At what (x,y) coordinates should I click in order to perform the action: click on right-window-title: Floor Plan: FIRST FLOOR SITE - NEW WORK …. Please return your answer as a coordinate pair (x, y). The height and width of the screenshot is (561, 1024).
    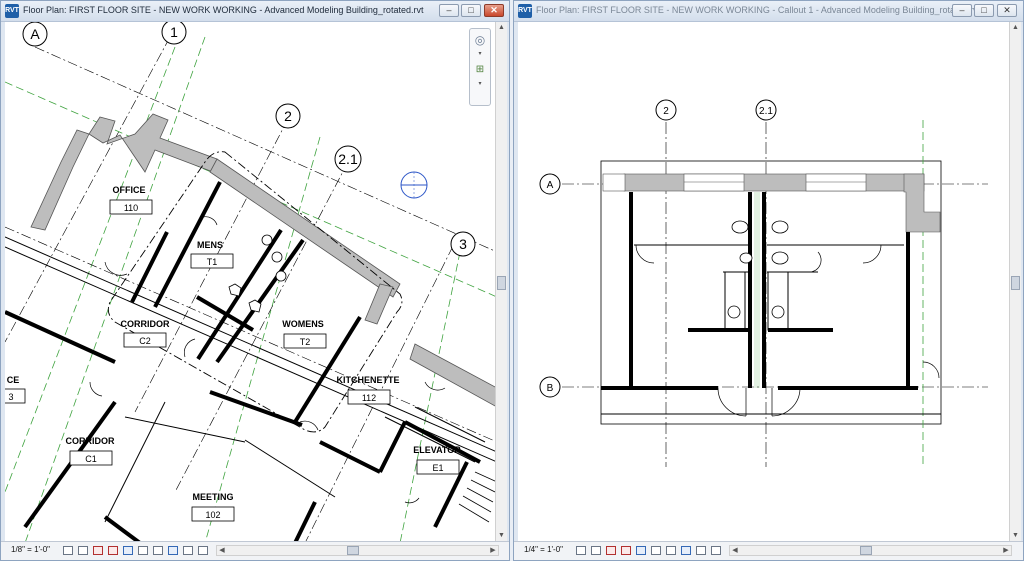
    Looking at the image, I should click on (758, 10).